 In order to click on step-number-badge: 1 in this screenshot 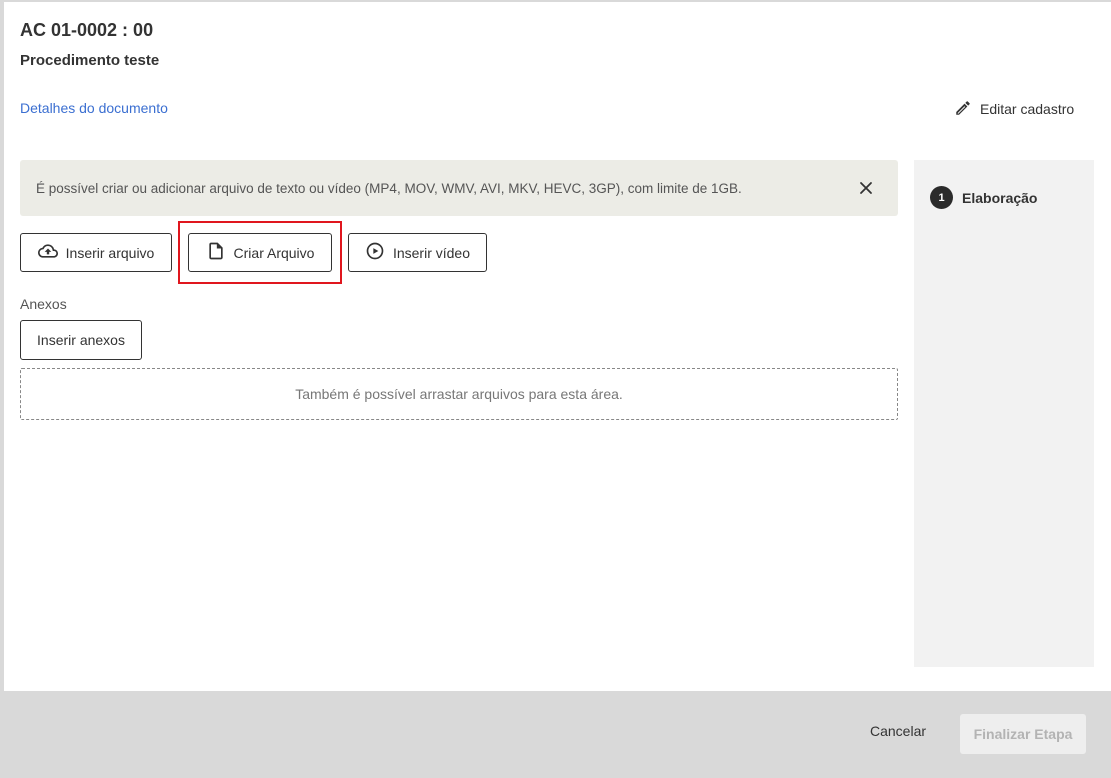, I will do `click(941, 197)`.